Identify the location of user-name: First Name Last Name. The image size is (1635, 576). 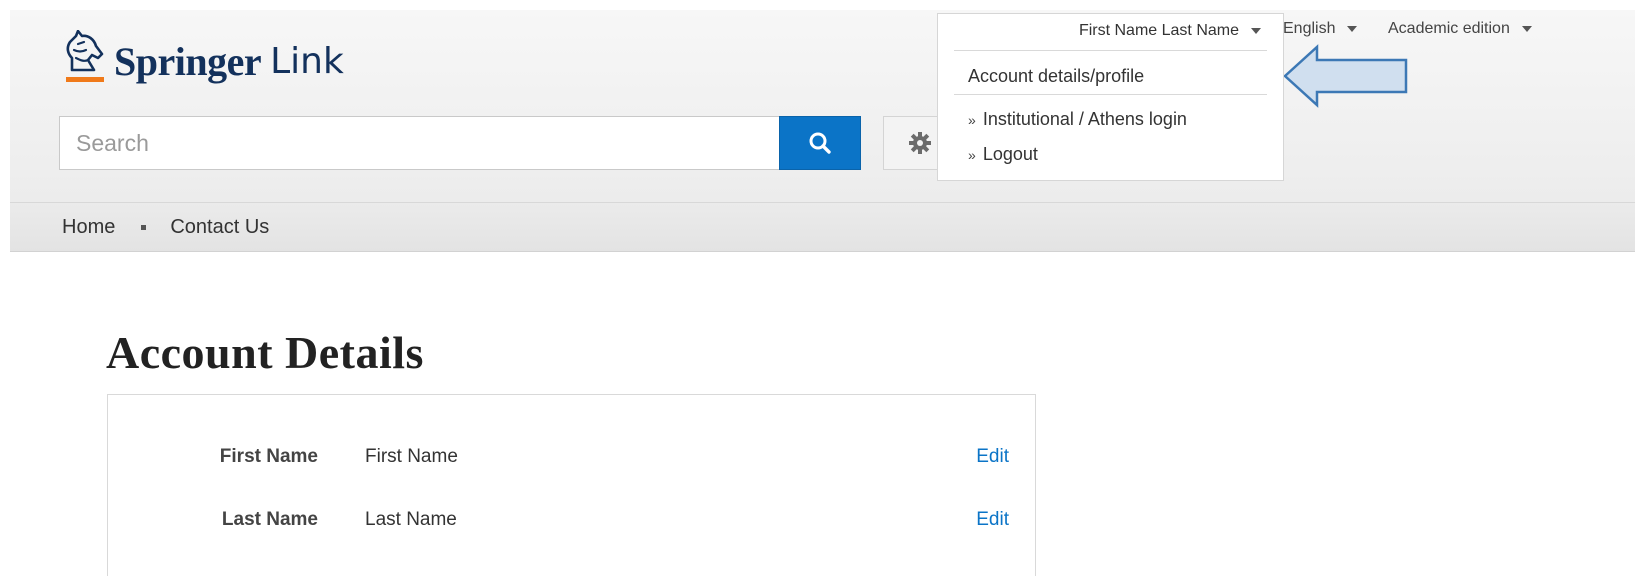
(1158, 30).